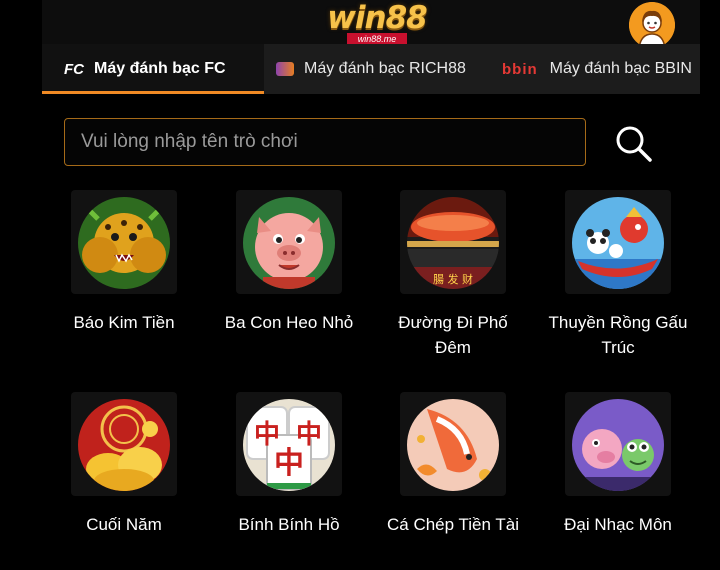 The height and width of the screenshot is (570, 720). I want to click on game-card: Đại Nhạc Môn, so click(618, 472).